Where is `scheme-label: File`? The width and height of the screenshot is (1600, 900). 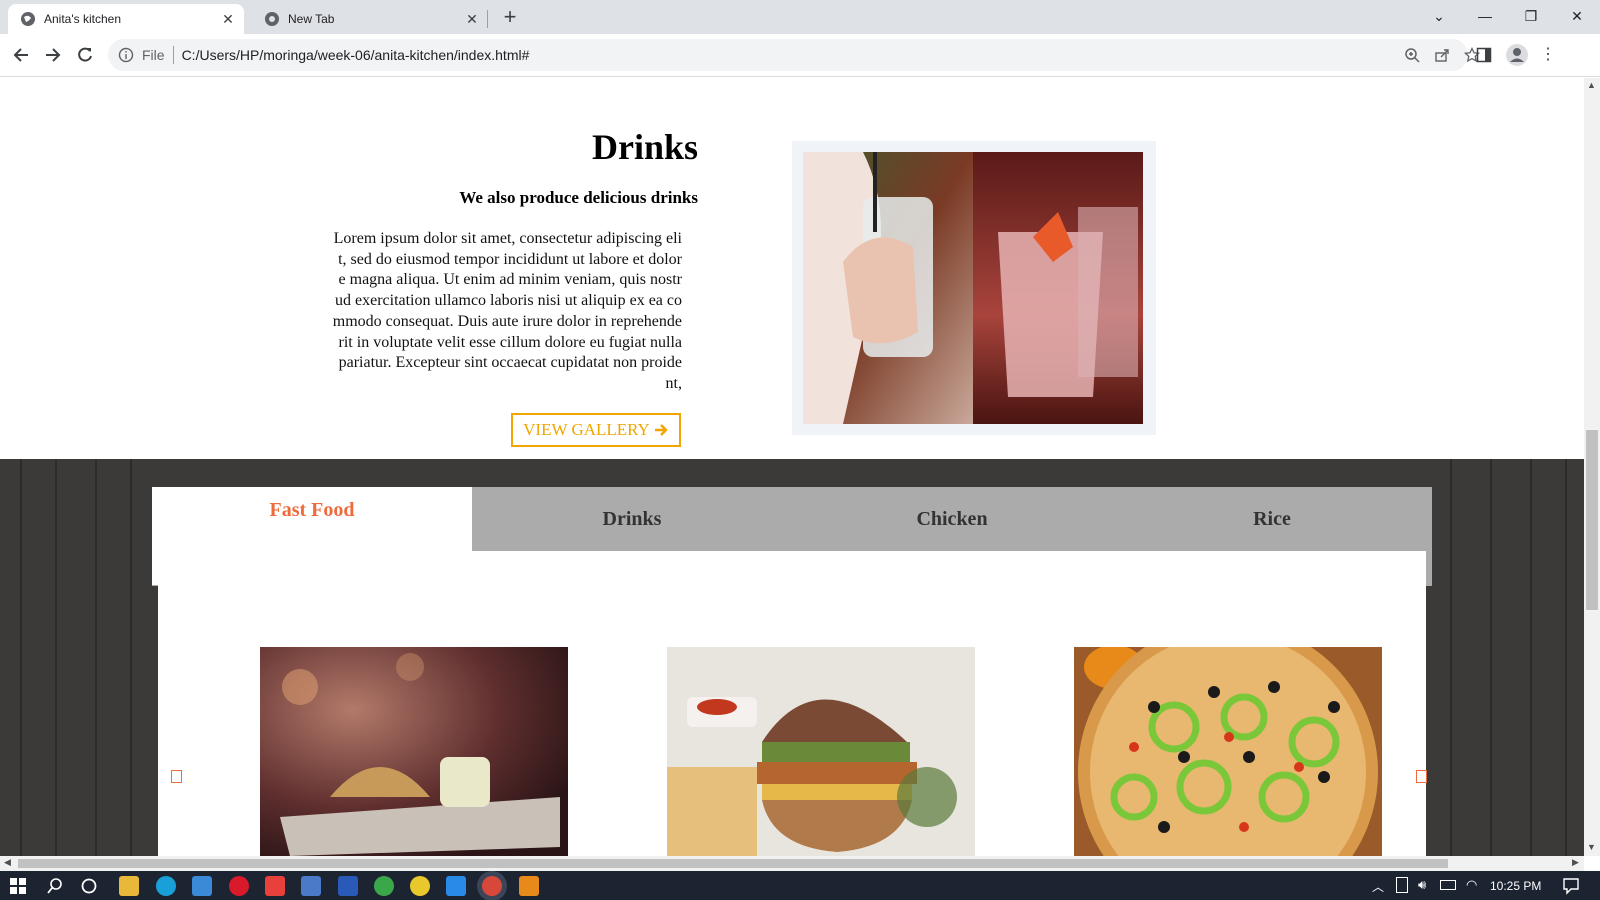
scheme-label: File is located at coordinates (153, 55).